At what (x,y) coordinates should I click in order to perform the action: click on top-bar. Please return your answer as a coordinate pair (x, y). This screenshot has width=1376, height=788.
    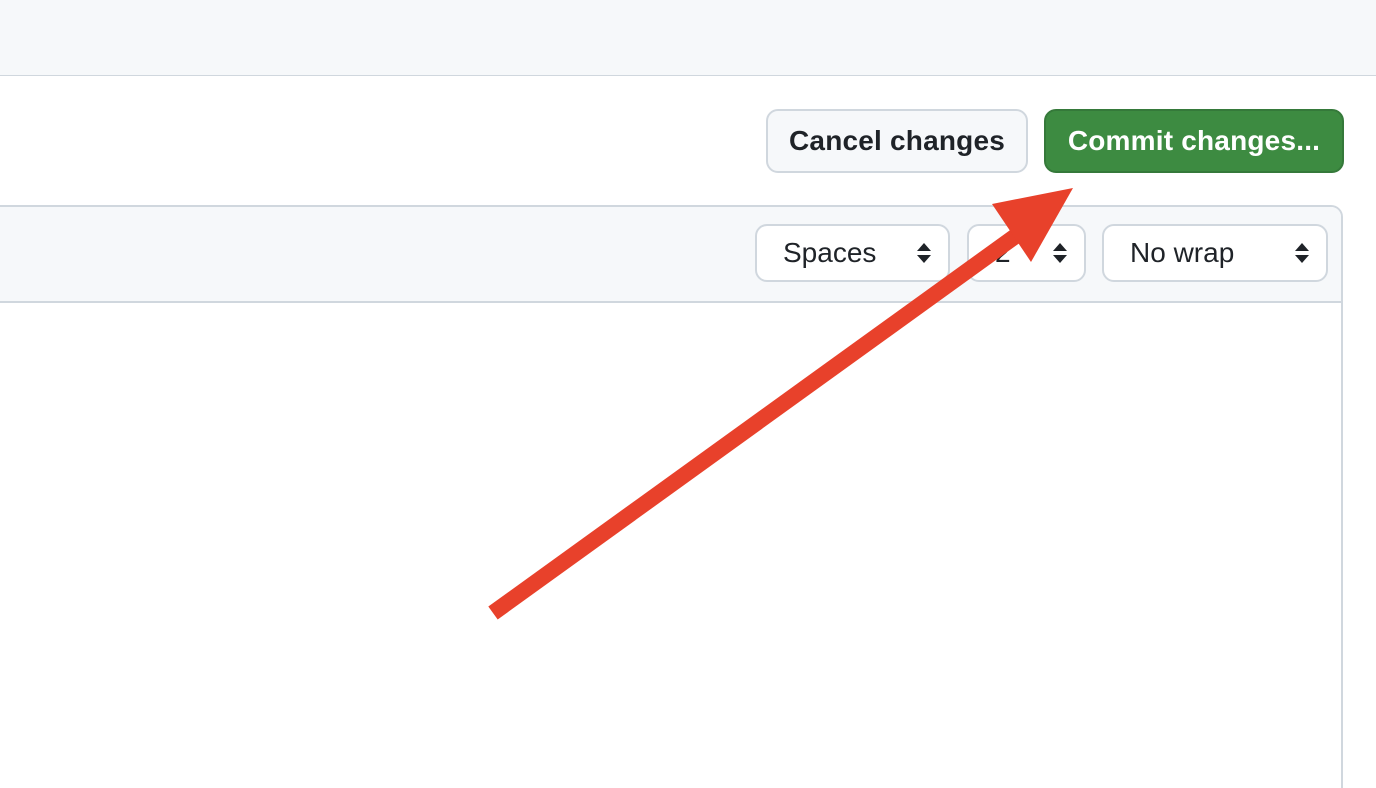
    Looking at the image, I should click on (688, 38).